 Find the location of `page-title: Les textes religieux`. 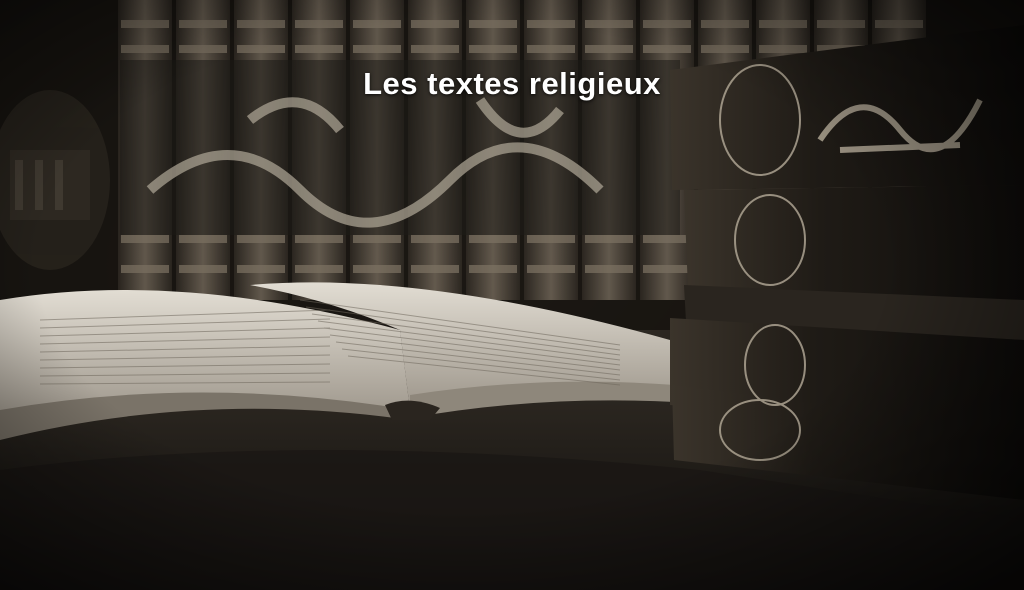

page-title: Les textes religieux is located at coordinates (512, 84).